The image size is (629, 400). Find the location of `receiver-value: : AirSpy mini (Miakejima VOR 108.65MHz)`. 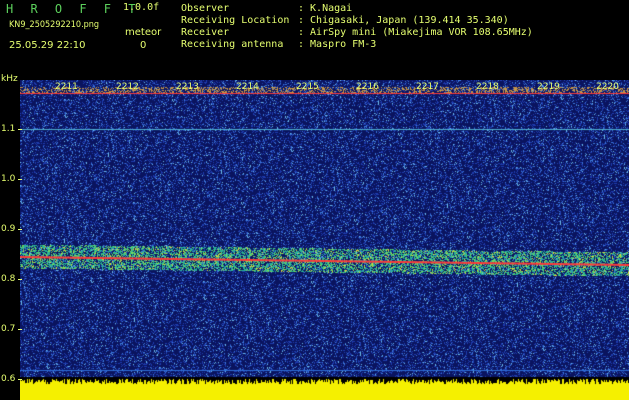

receiver-value: : AirSpy mini (Miakejima VOR 108.65MHz) is located at coordinates (415, 32).